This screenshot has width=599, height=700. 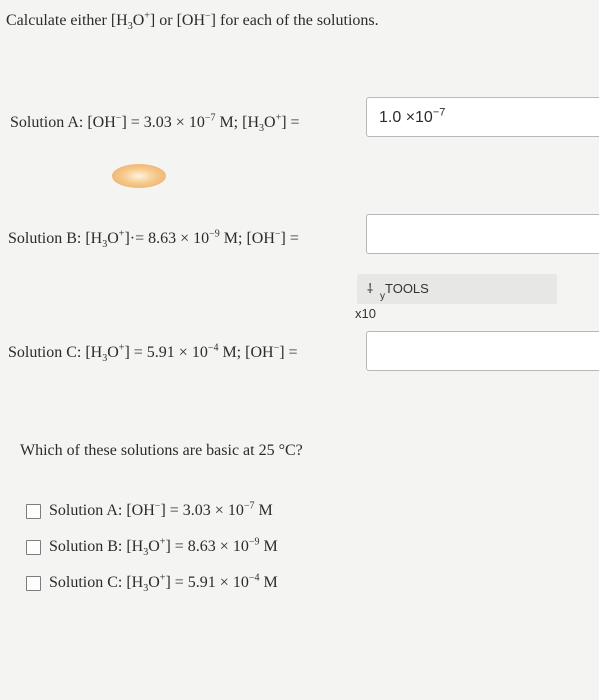 I want to click on solution-a-answer-field: 1.0 ×10−7, so click(x=482, y=117).